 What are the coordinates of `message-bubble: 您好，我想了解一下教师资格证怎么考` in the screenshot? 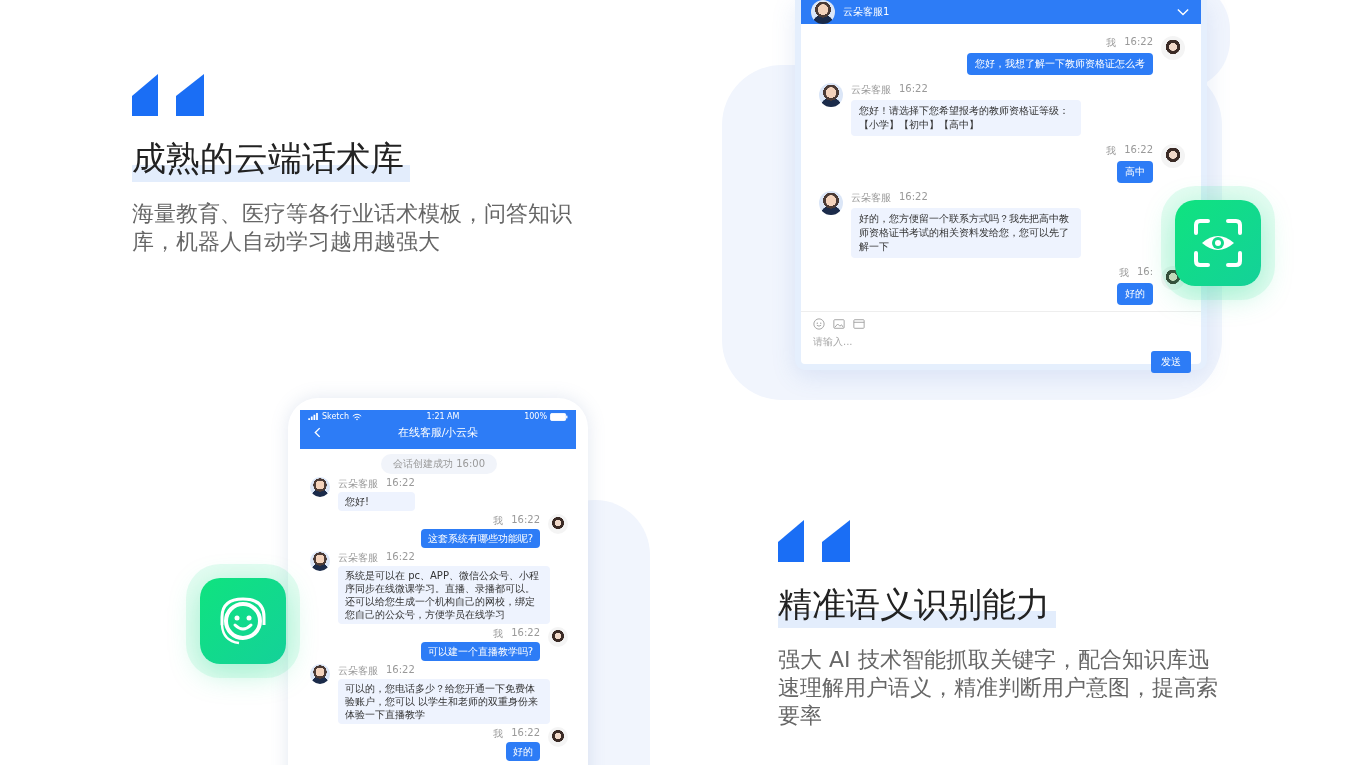 It's located at (1060, 64).